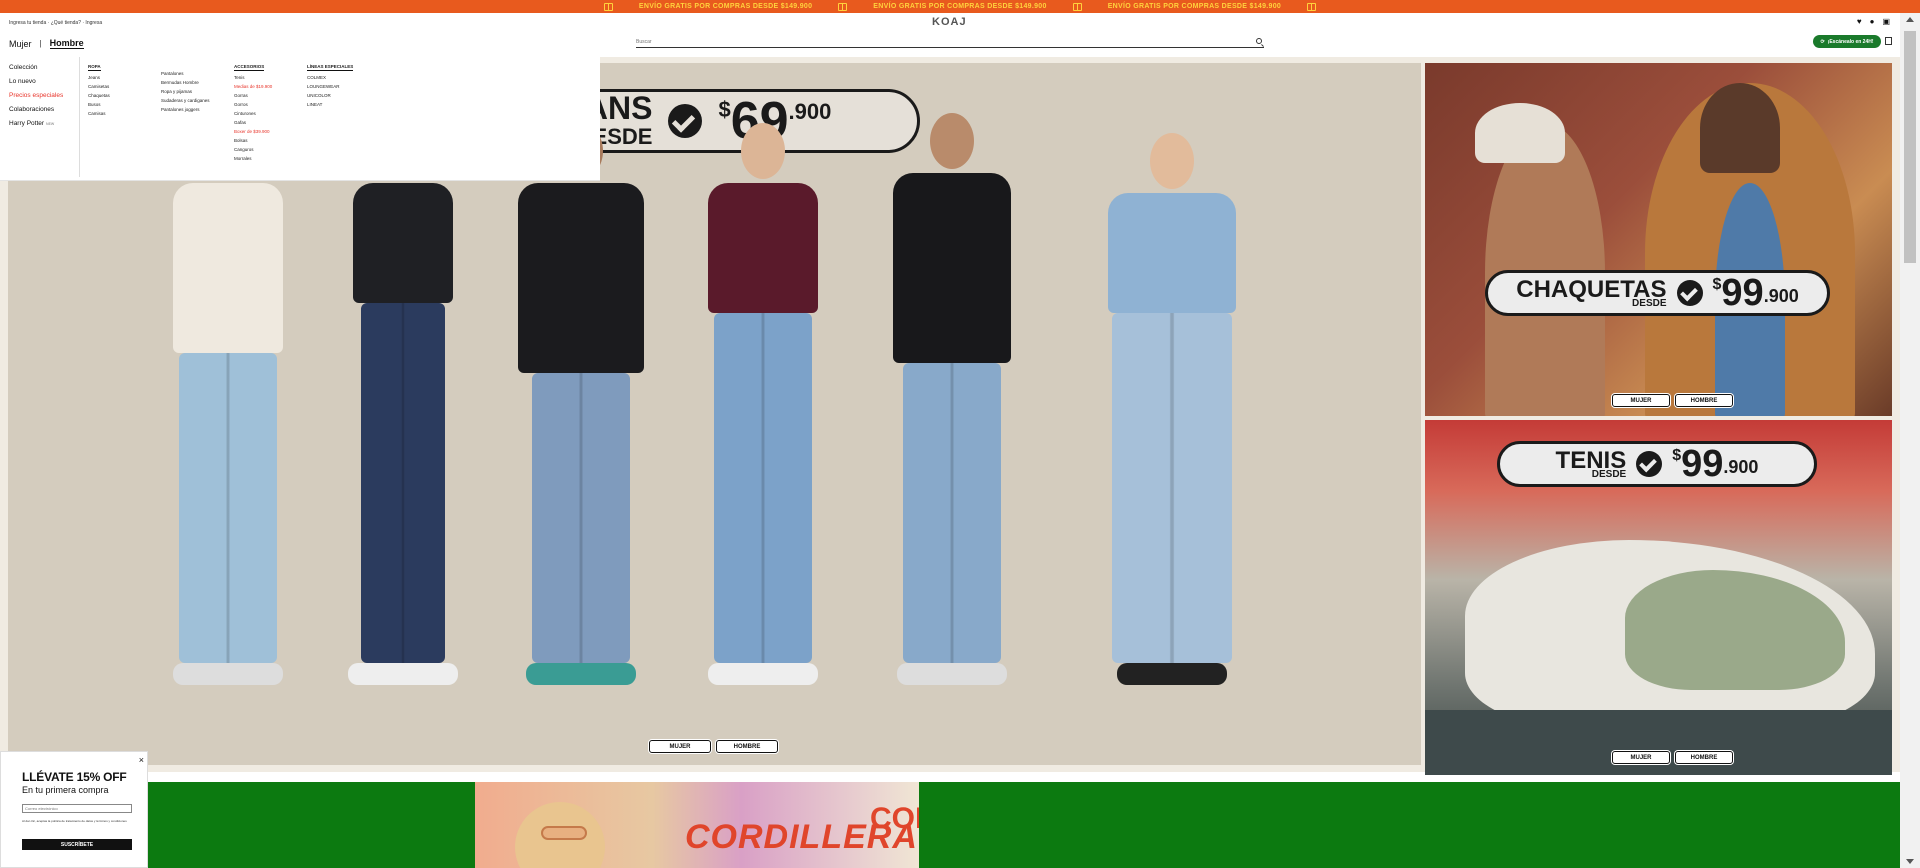  What do you see at coordinates (936, 42) in the screenshot?
I see `search-input` at bounding box center [936, 42].